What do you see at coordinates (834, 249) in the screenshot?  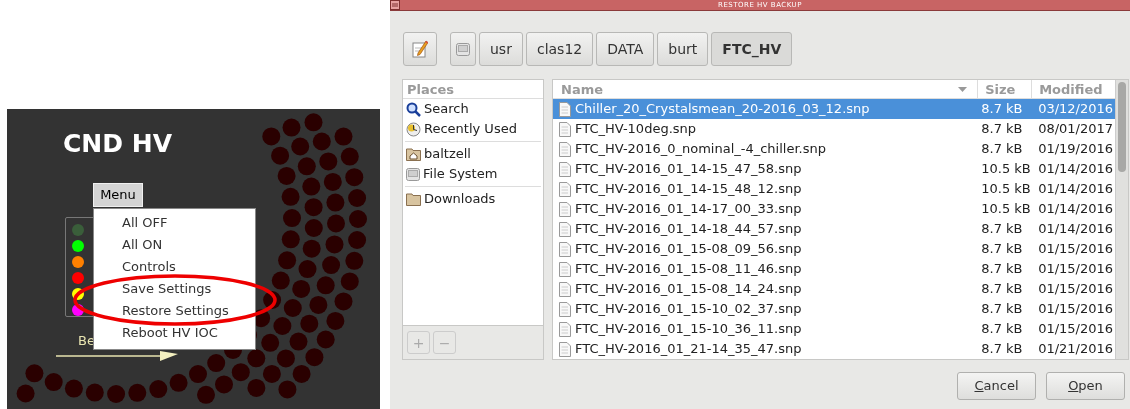 I see `file-row: FTC_HV-2016_01_15-08_09_56.snp 8.7 kB 01/15/2016` at bounding box center [834, 249].